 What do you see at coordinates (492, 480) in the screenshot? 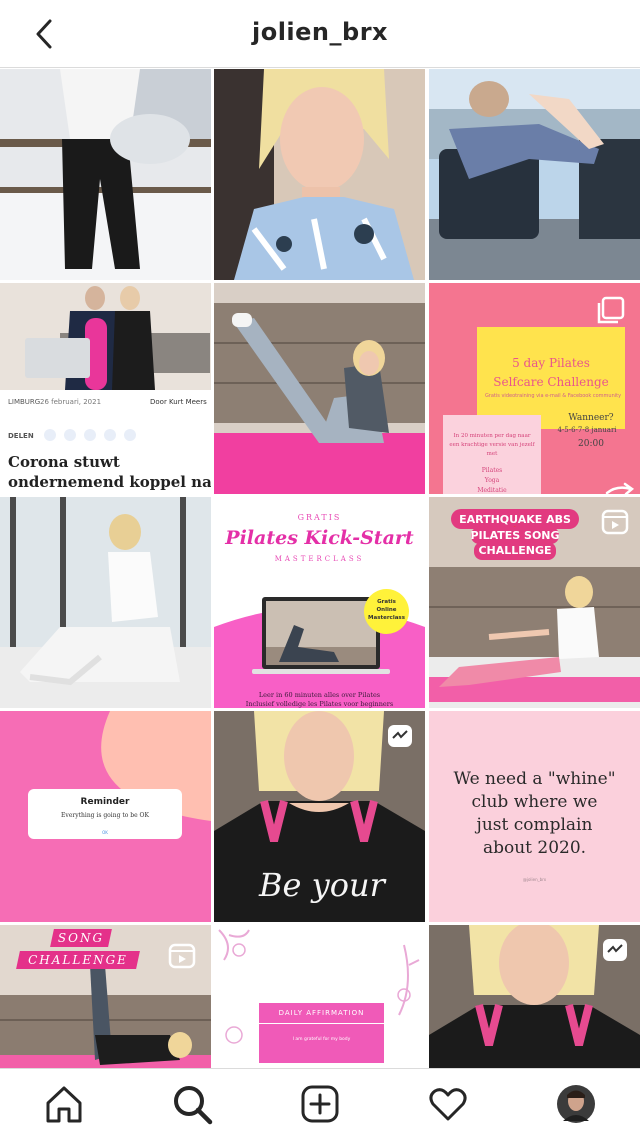
I see `challenge-item-yoga: Yoga` at bounding box center [492, 480].